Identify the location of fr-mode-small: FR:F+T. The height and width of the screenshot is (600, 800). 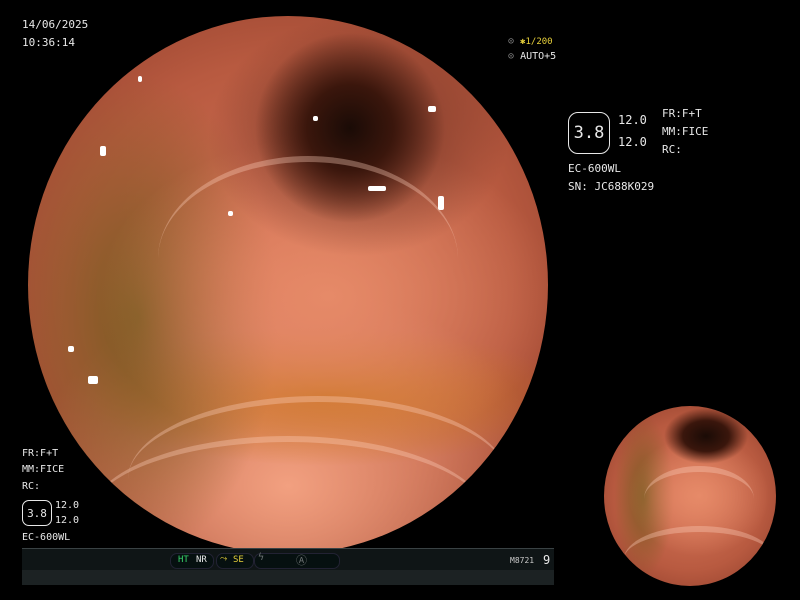
(40, 453).